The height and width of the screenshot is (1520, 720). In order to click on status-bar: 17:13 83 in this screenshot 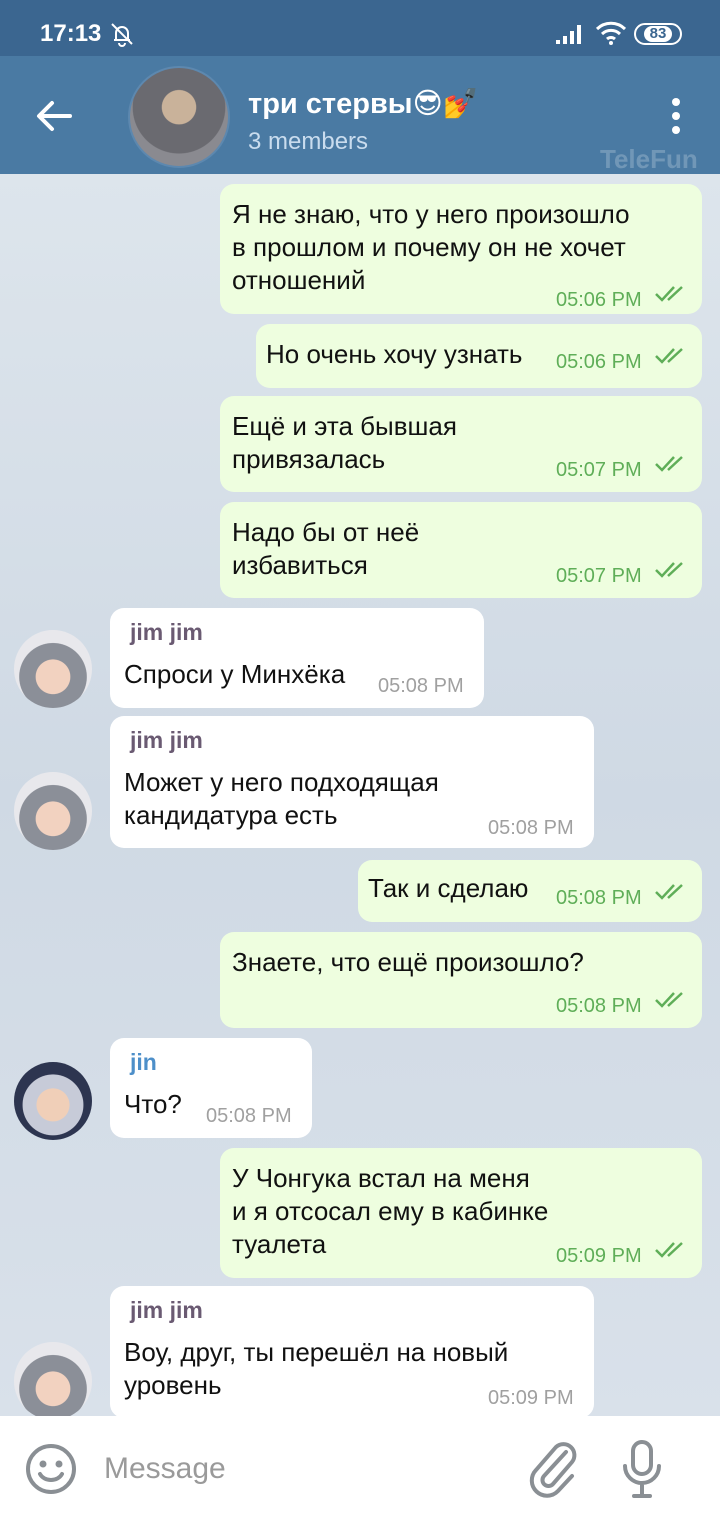, I will do `click(360, 28)`.